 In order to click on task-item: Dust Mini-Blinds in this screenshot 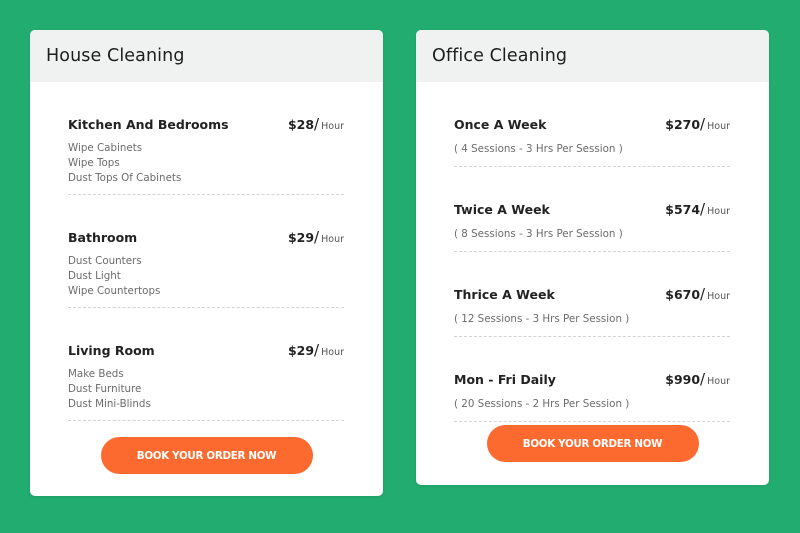, I will do `click(109, 404)`.